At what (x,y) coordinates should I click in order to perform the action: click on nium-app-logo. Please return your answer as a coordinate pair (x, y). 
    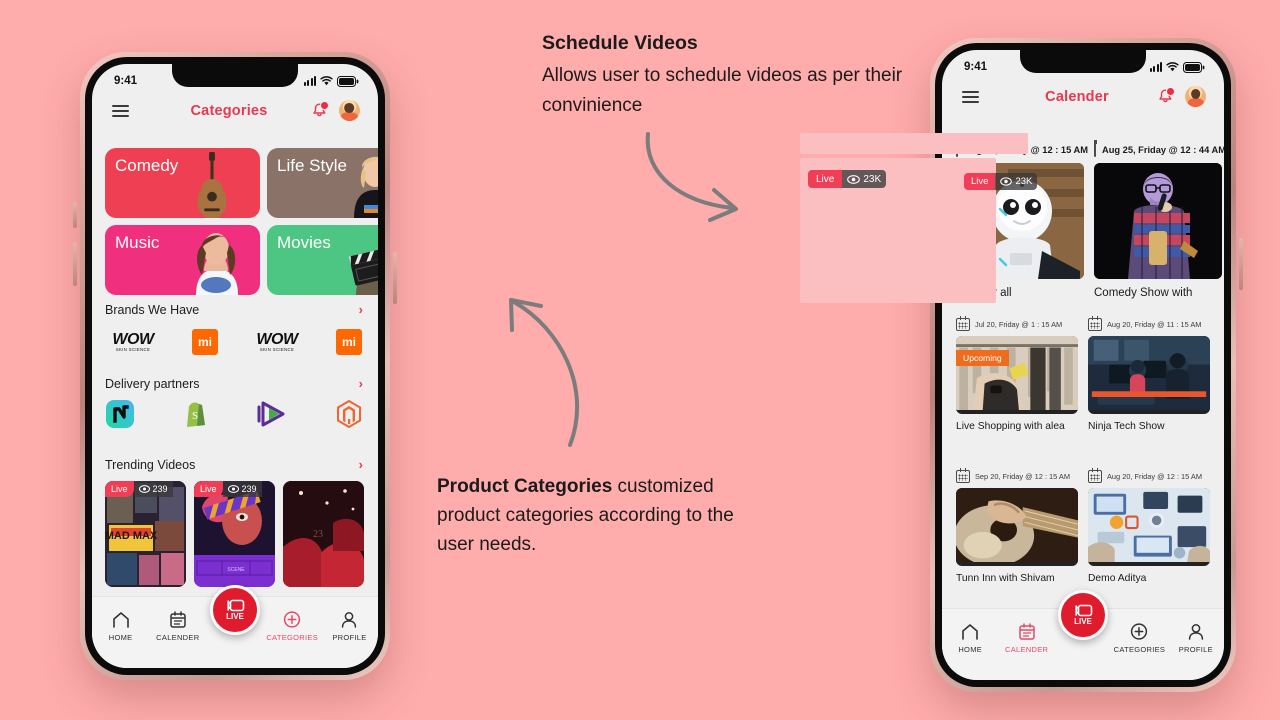
    Looking at the image, I should click on (120, 414).